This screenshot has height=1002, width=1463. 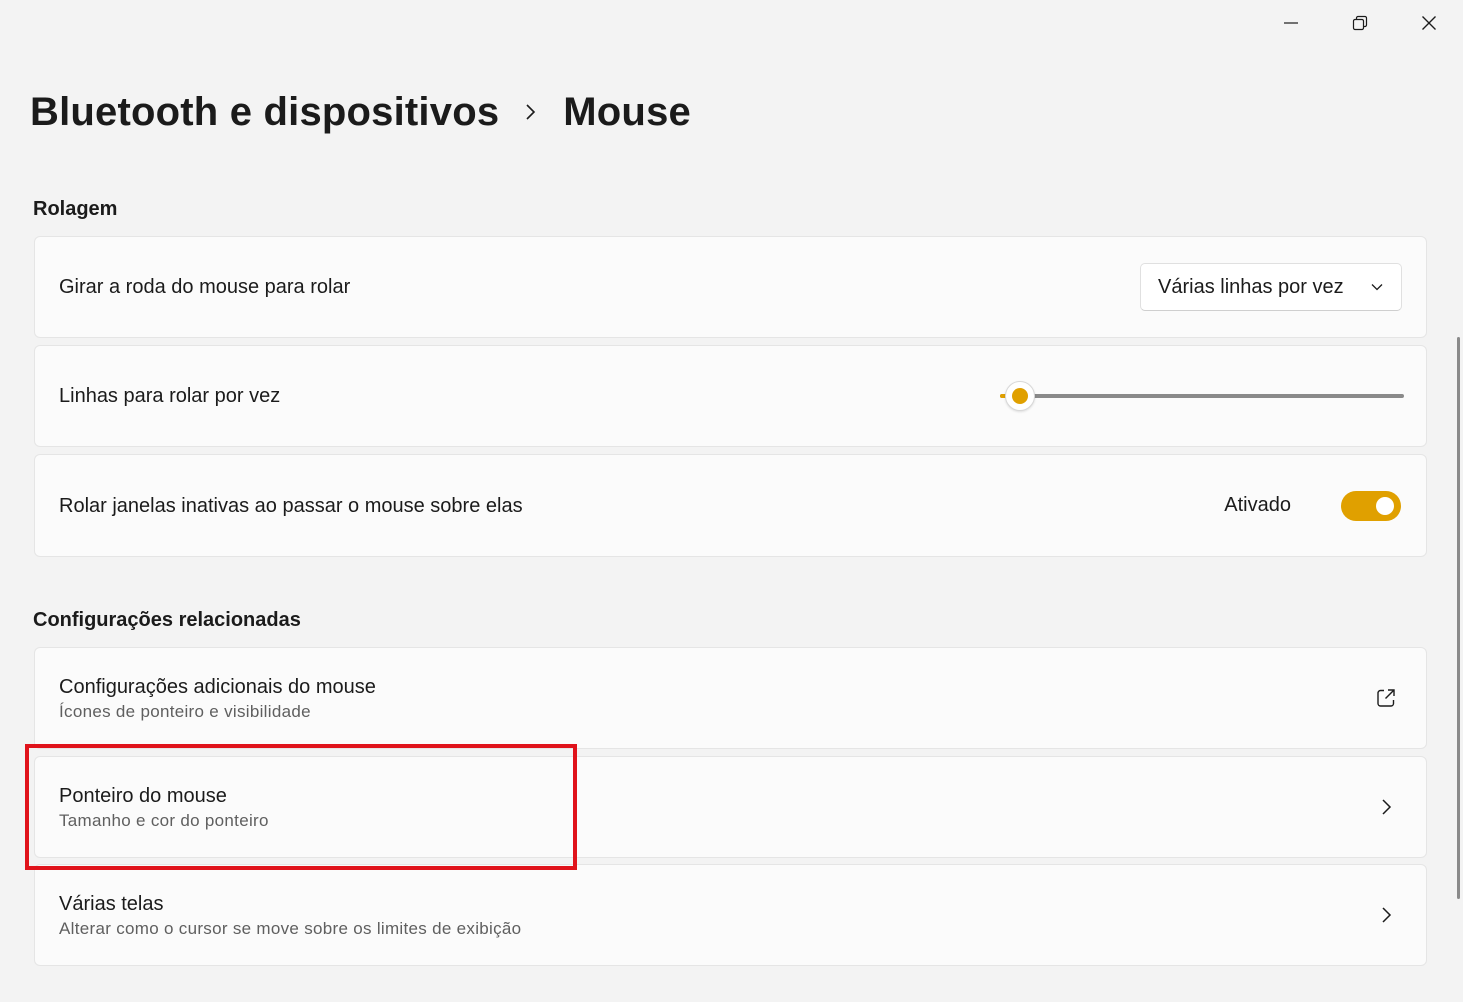 What do you see at coordinates (75, 209) in the screenshot?
I see `section-title-scrolling: Rolagem` at bounding box center [75, 209].